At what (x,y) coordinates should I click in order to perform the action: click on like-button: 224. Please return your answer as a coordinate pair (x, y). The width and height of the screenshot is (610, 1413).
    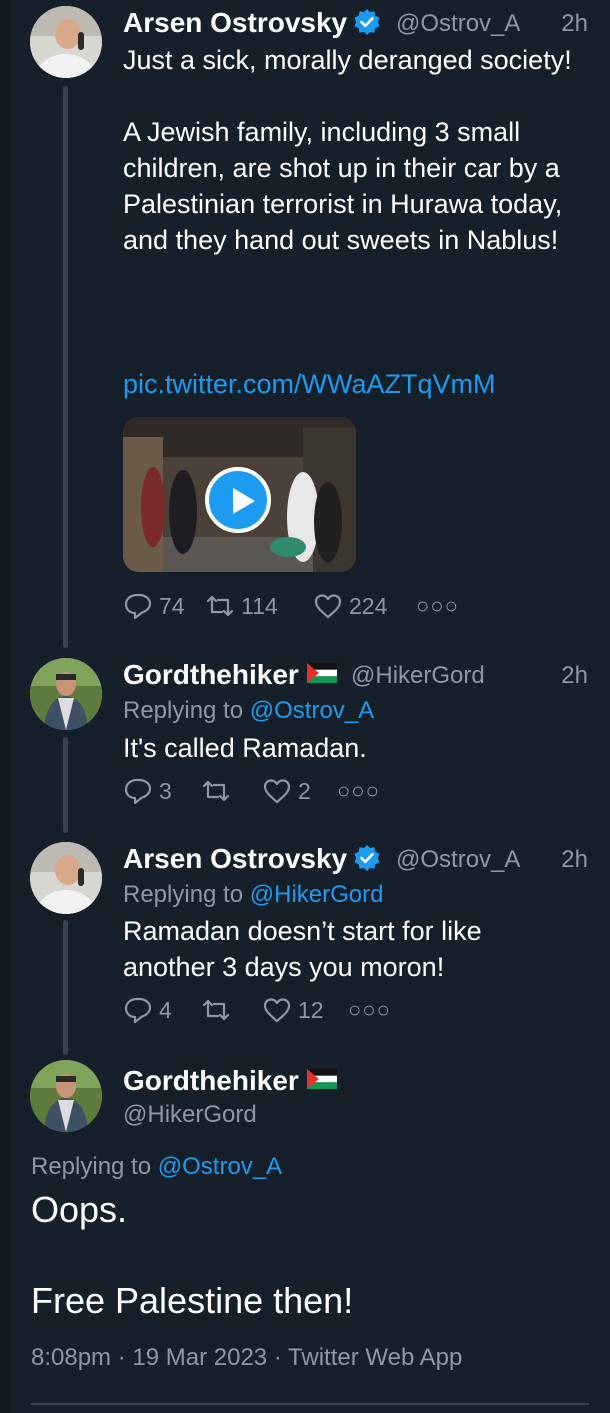
    Looking at the image, I should click on (364, 606).